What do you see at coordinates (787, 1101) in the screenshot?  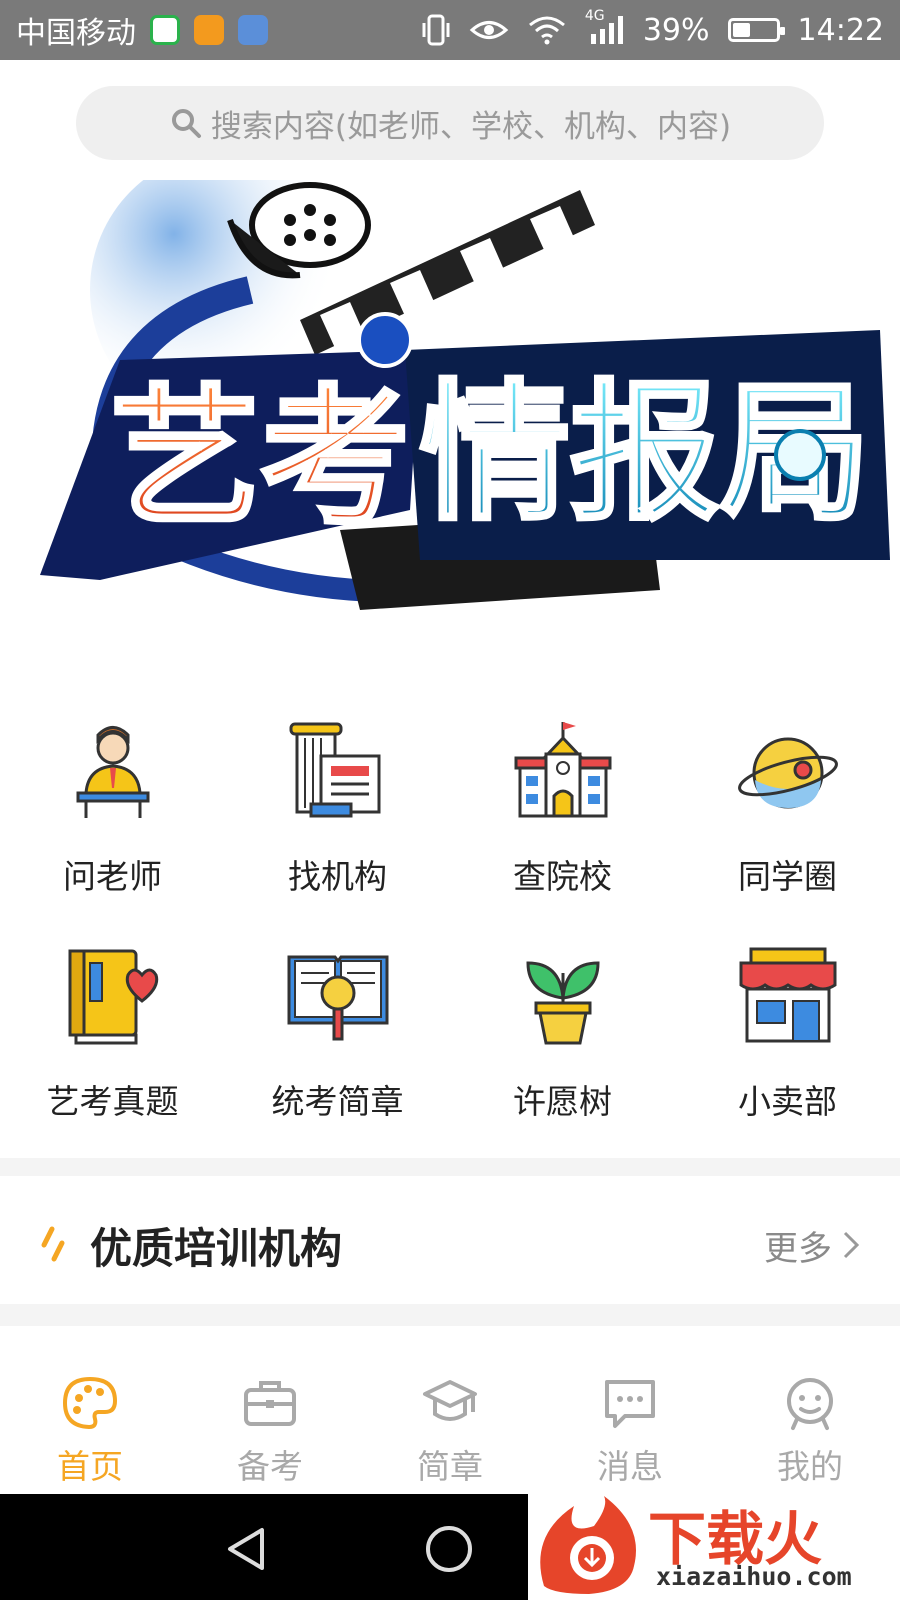 I see `grid-label: 小卖部` at bounding box center [787, 1101].